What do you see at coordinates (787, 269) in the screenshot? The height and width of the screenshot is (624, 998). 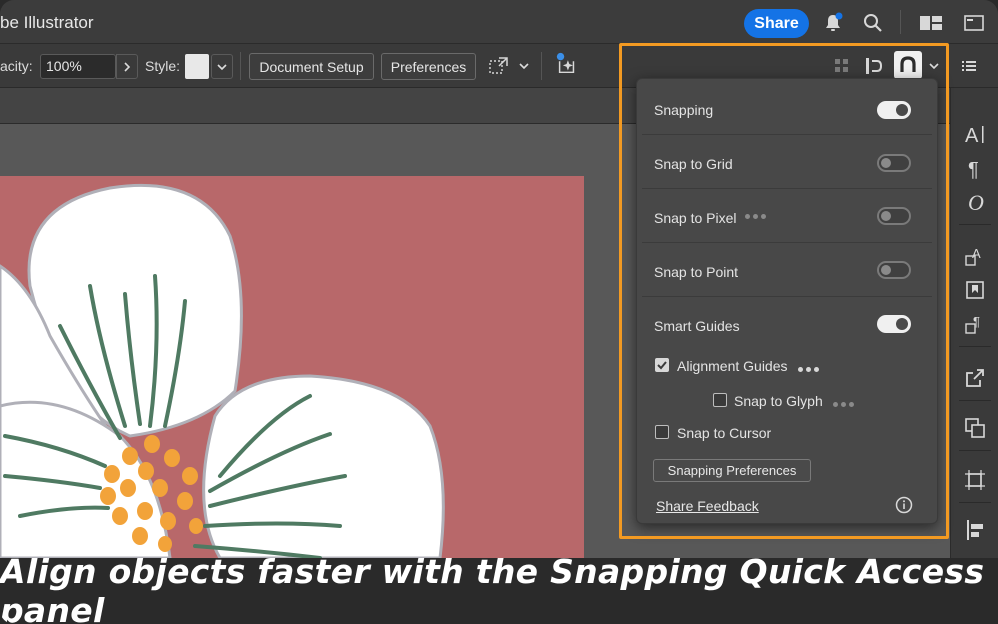 I see `snap-to-point-row: Snap to Point` at bounding box center [787, 269].